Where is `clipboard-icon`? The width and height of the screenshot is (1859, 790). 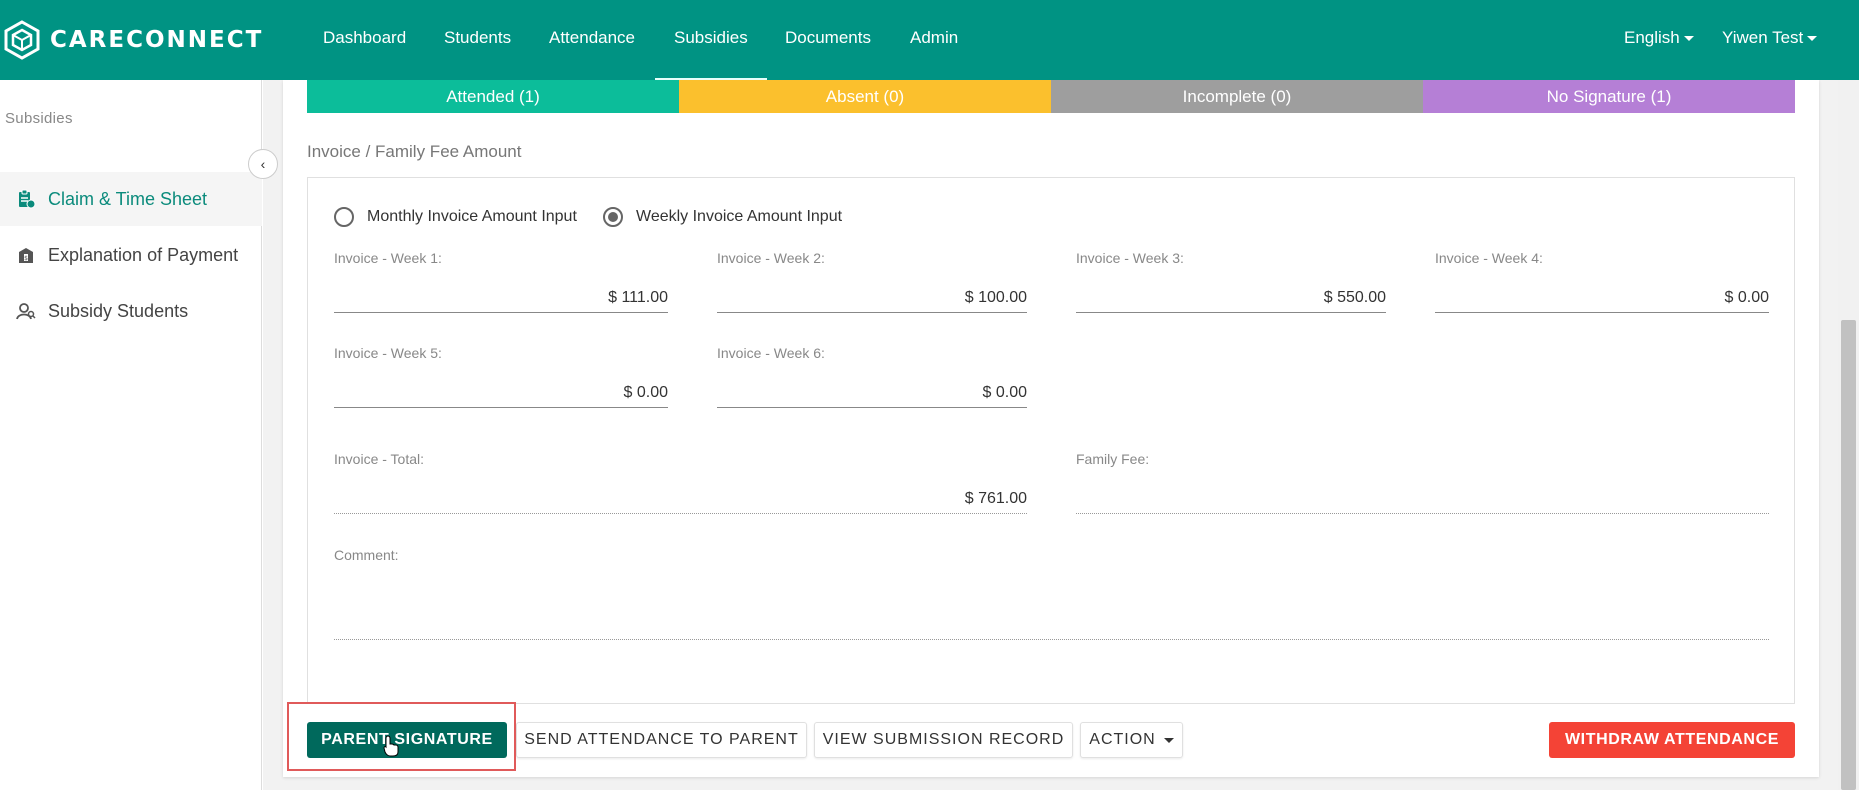
clipboard-icon is located at coordinates (27, 199).